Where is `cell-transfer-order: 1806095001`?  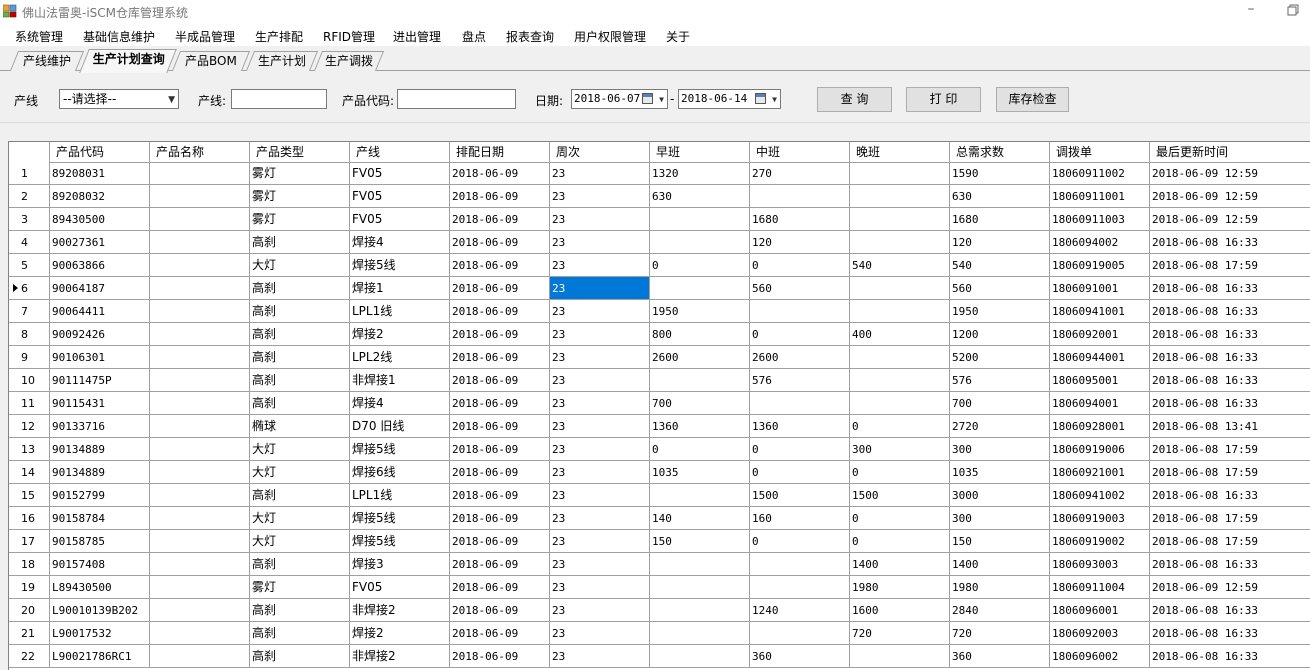
cell-transfer-order: 1806095001 is located at coordinates (1100, 380).